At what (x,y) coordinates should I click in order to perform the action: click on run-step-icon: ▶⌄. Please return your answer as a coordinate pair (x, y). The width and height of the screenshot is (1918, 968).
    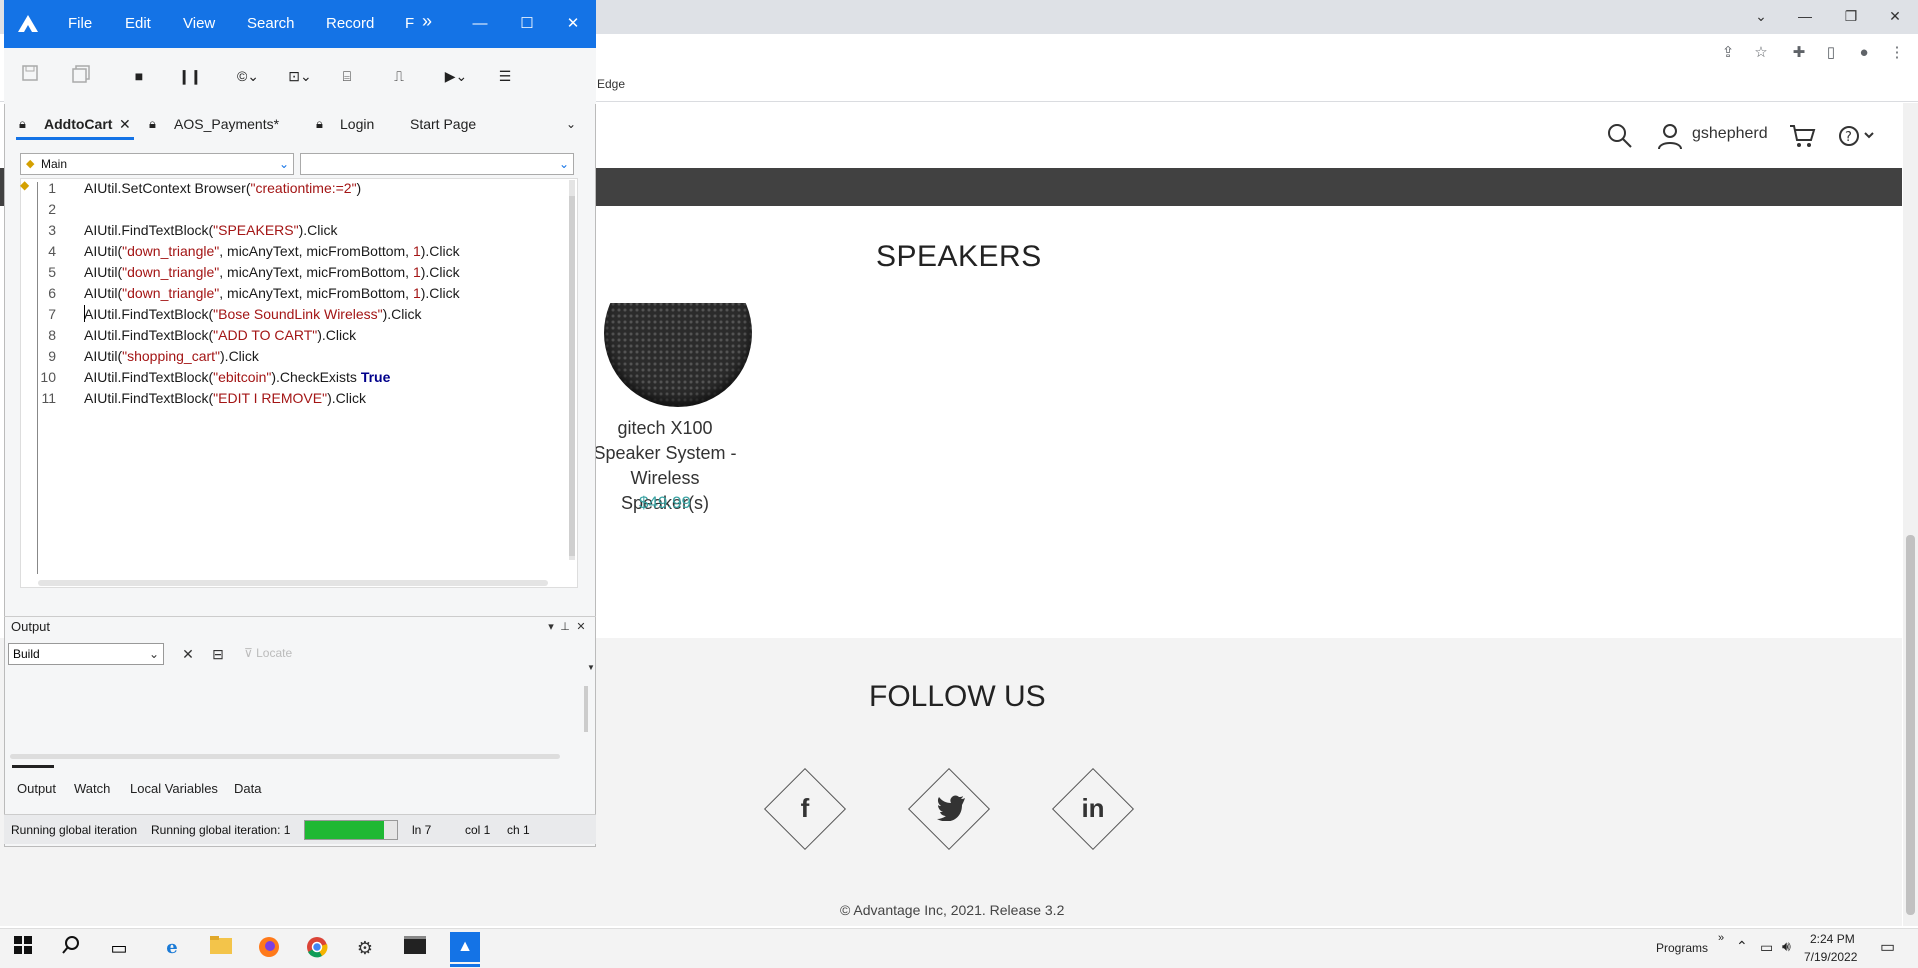
    Looking at the image, I should click on (456, 76).